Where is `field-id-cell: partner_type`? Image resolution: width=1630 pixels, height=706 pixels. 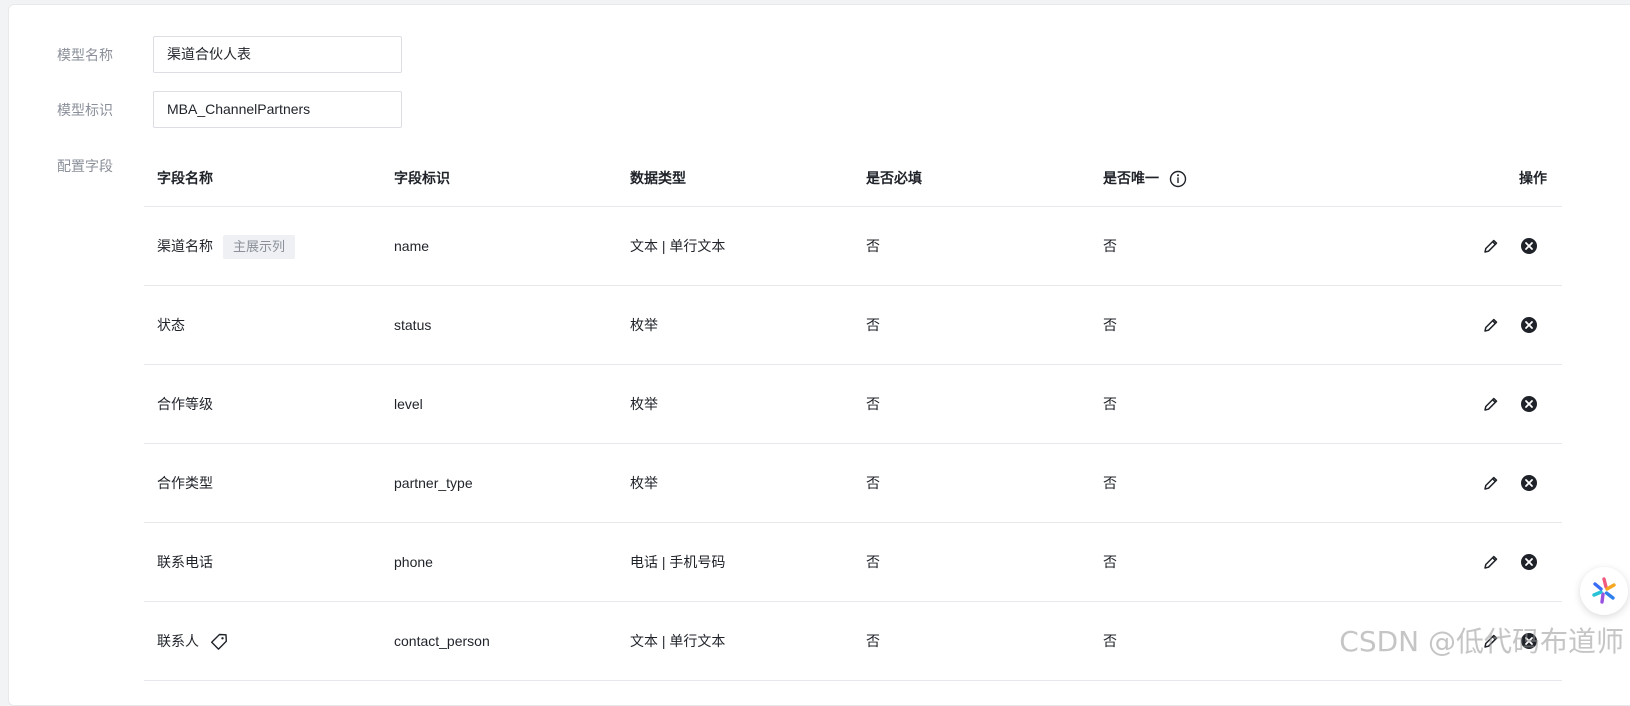 field-id-cell: partner_type is located at coordinates (433, 483).